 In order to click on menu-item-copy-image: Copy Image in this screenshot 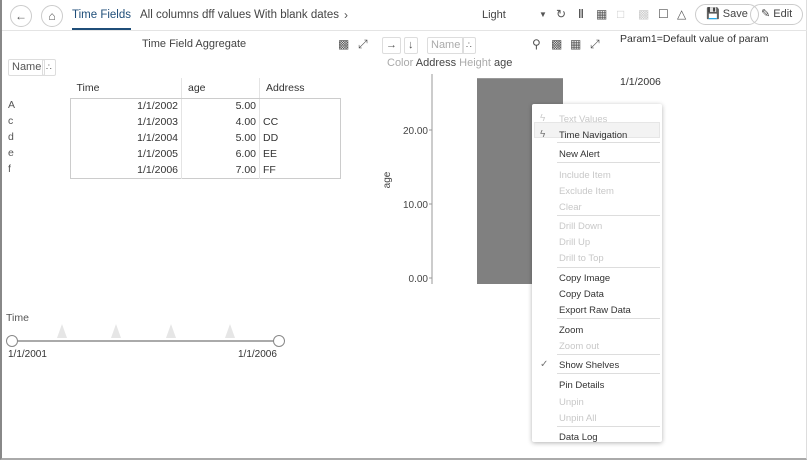, I will do `click(584, 278)`.